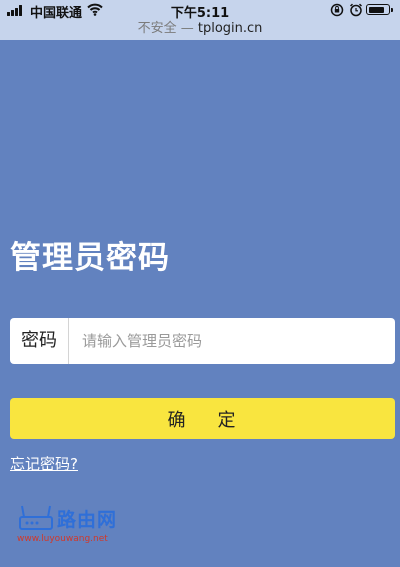 The width and height of the screenshot is (400, 567). Describe the element at coordinates (36, 517) in the screenshot. I see `router-icon` at that location.